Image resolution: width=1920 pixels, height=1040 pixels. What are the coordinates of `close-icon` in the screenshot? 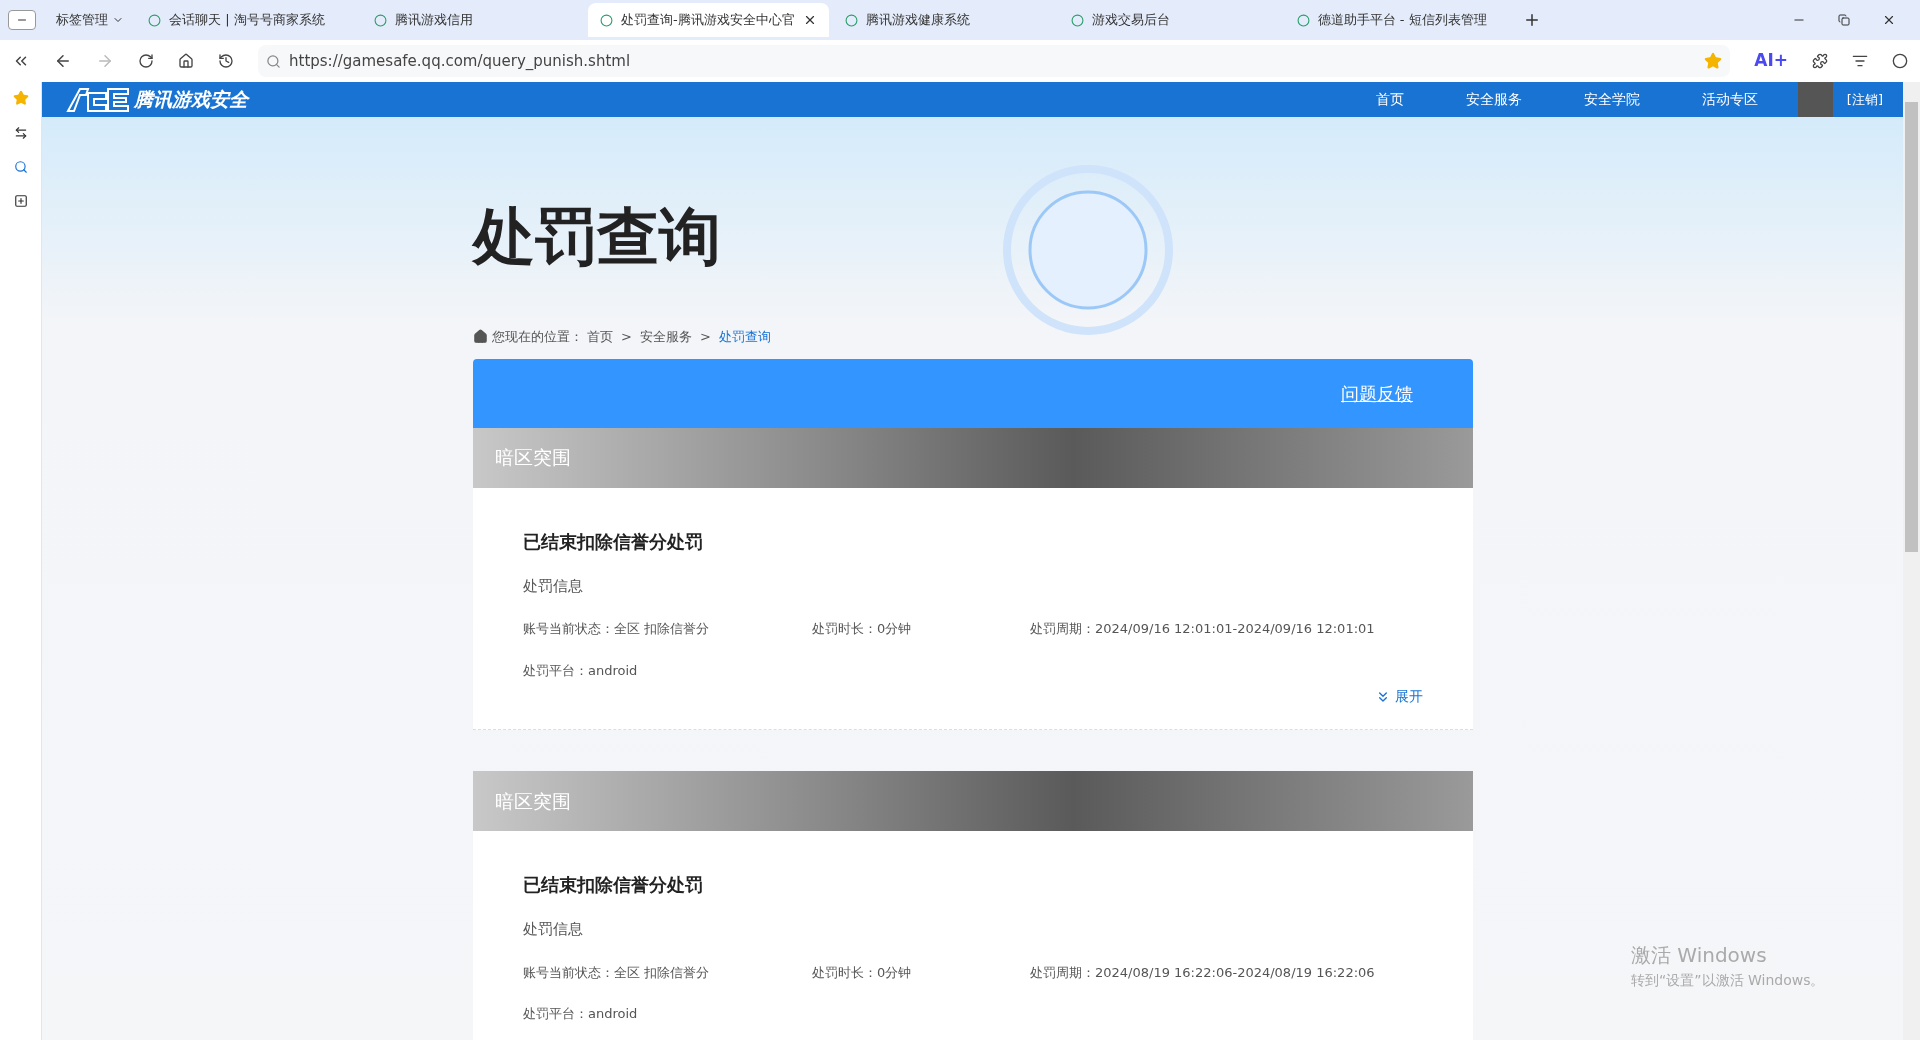 It's located at (1889, 20).